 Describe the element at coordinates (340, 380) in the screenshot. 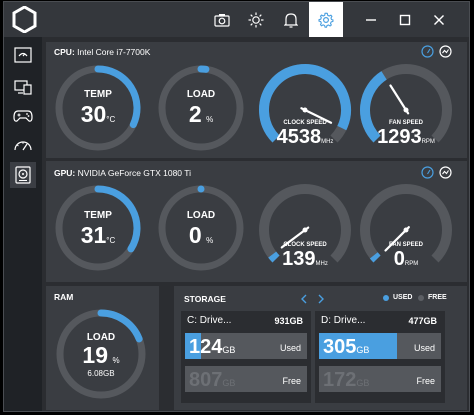

I see `drive-d-free-value: 172` at that location.